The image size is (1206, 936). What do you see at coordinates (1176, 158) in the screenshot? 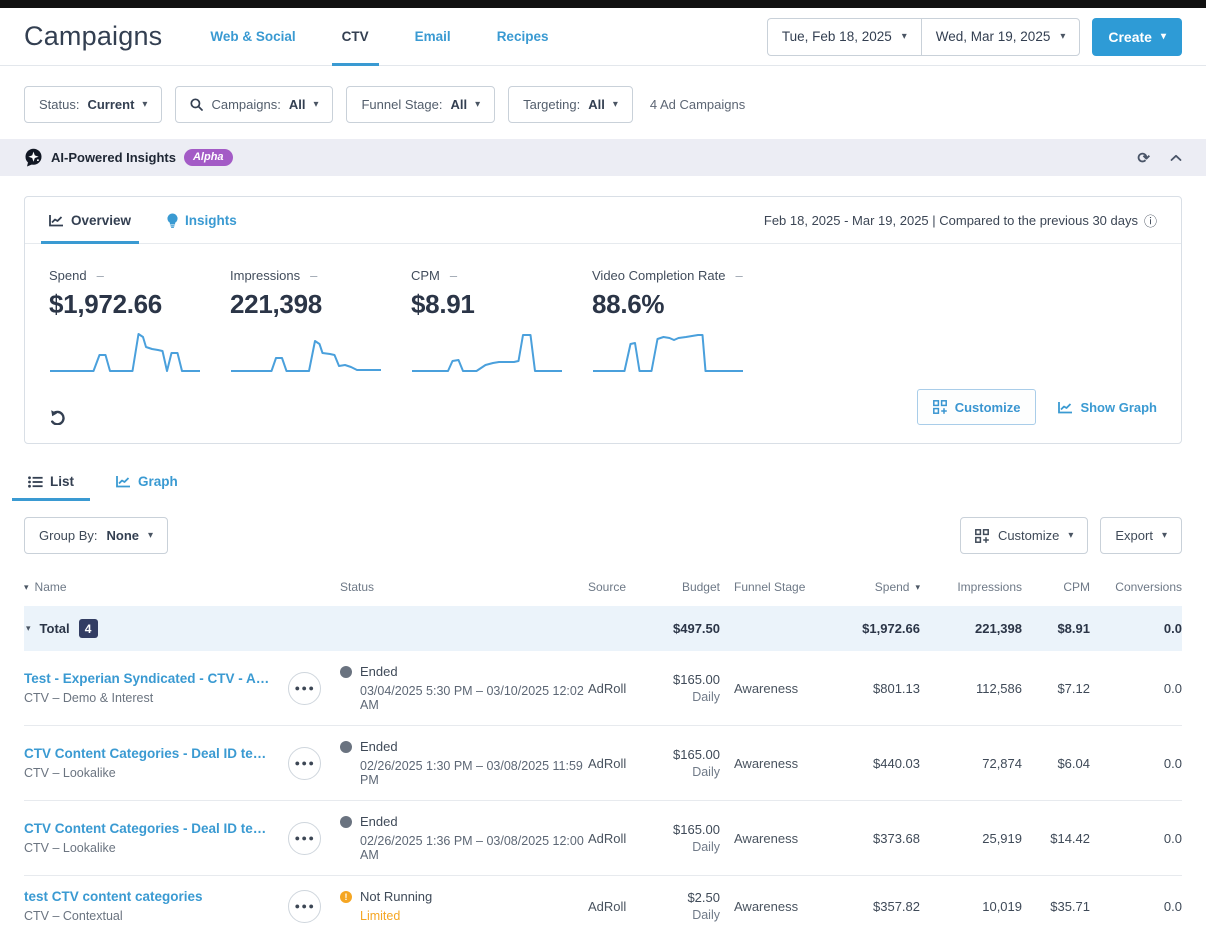
I see `chevron-up-icon` at bounding box center [1176, 158].